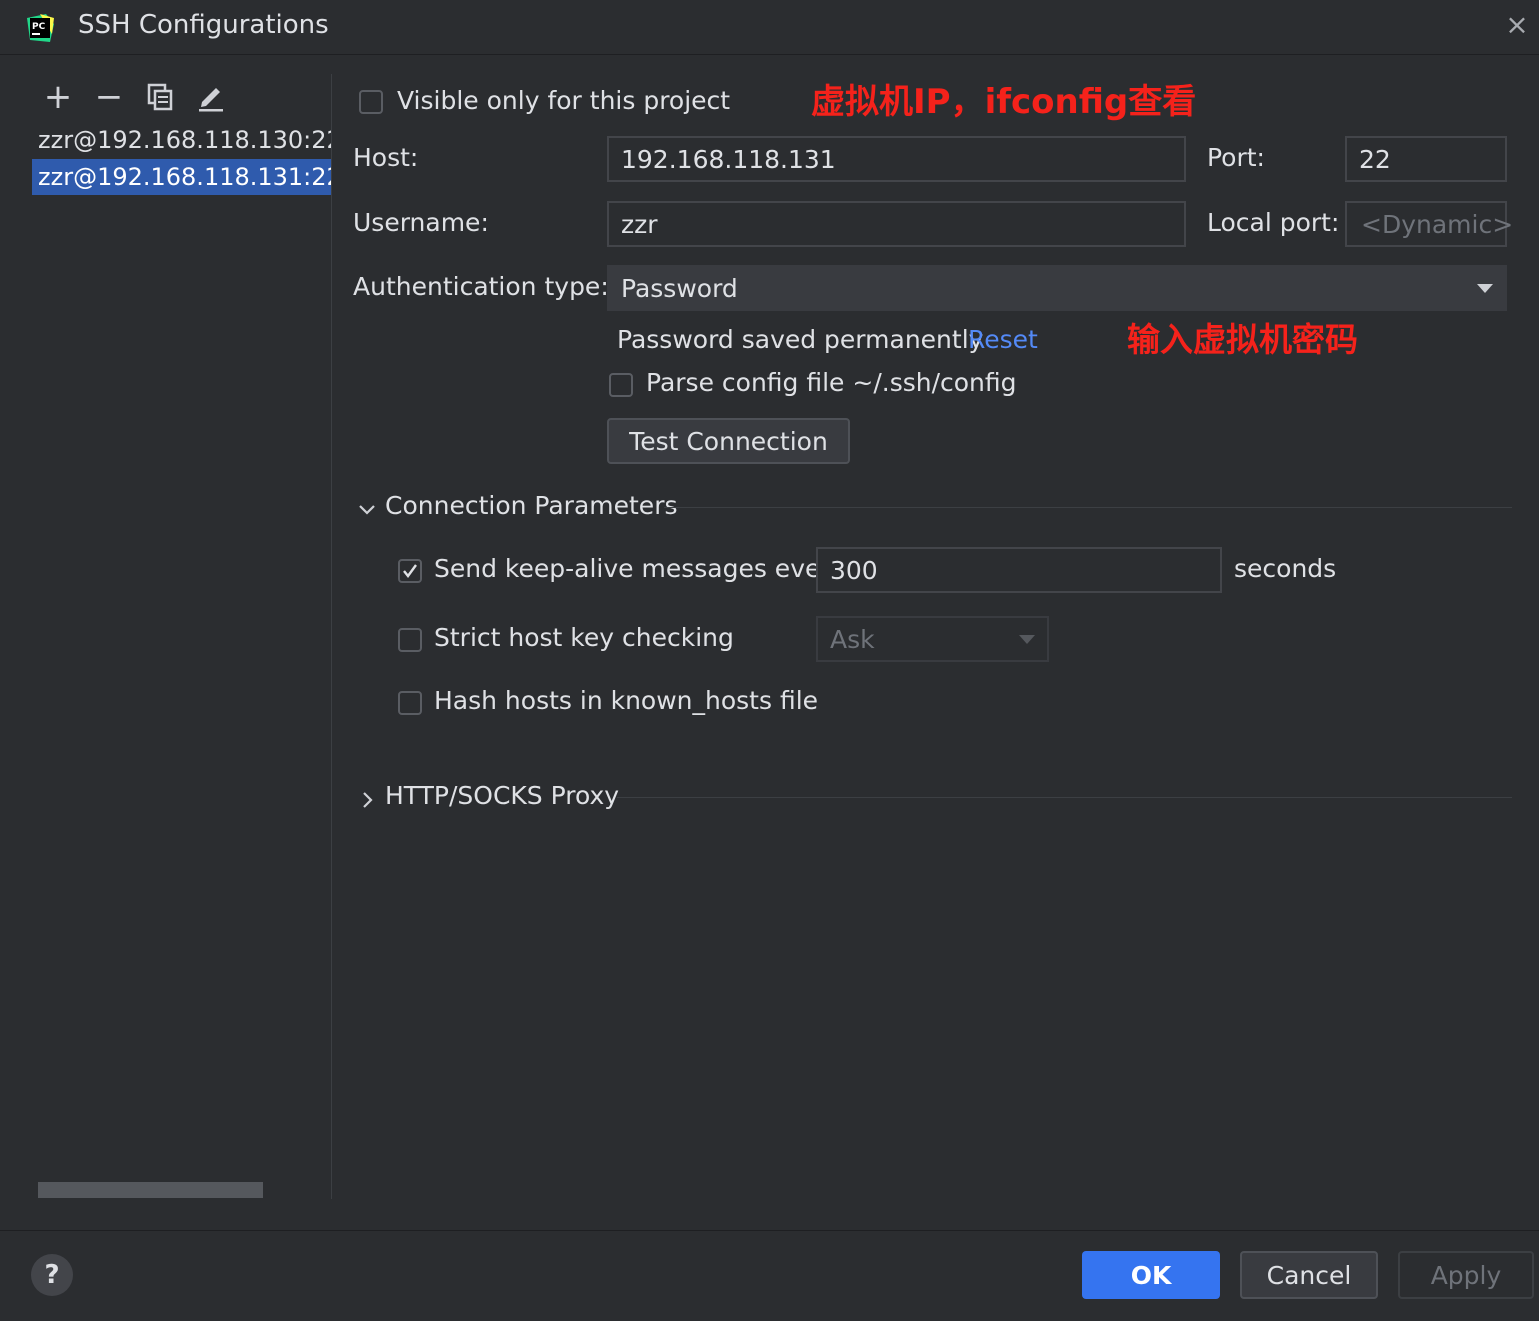  Describe the element at coordinates (1019, 570) in the screenshot. I see `keepalive-input: 300` at that location.